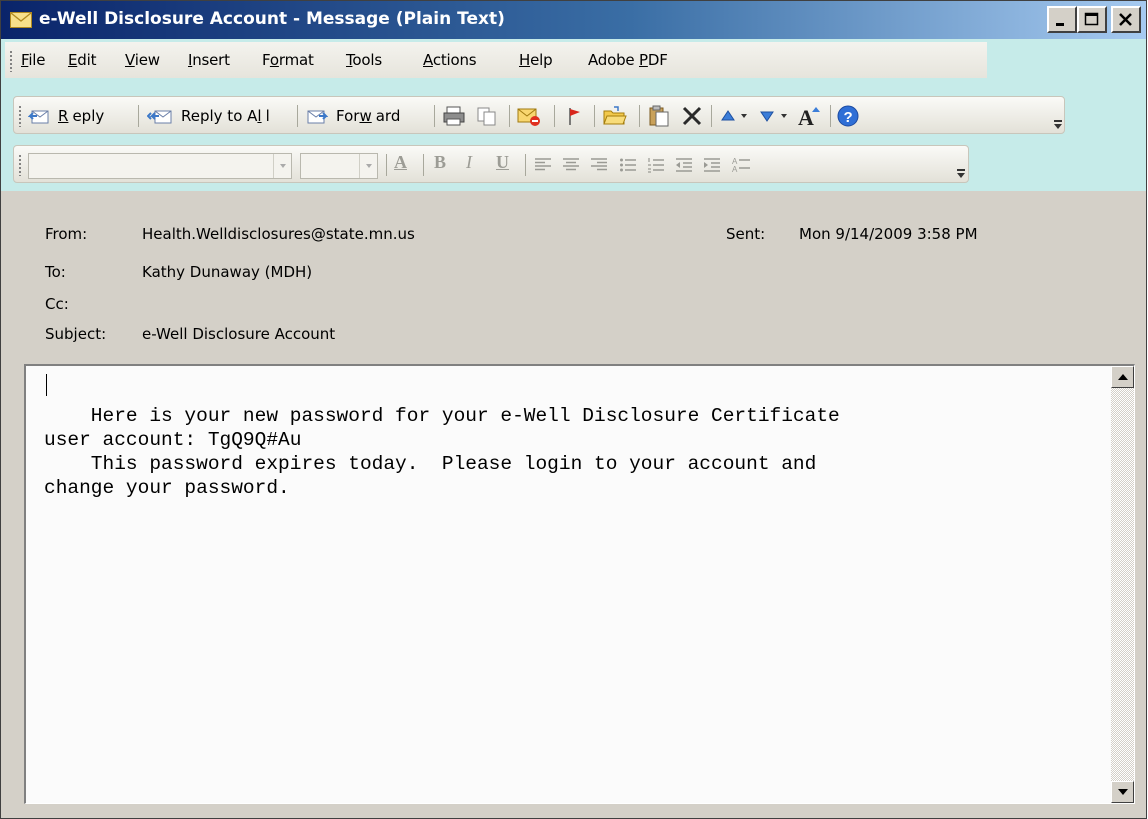  I want to click on copy-button, so click(487, 116).